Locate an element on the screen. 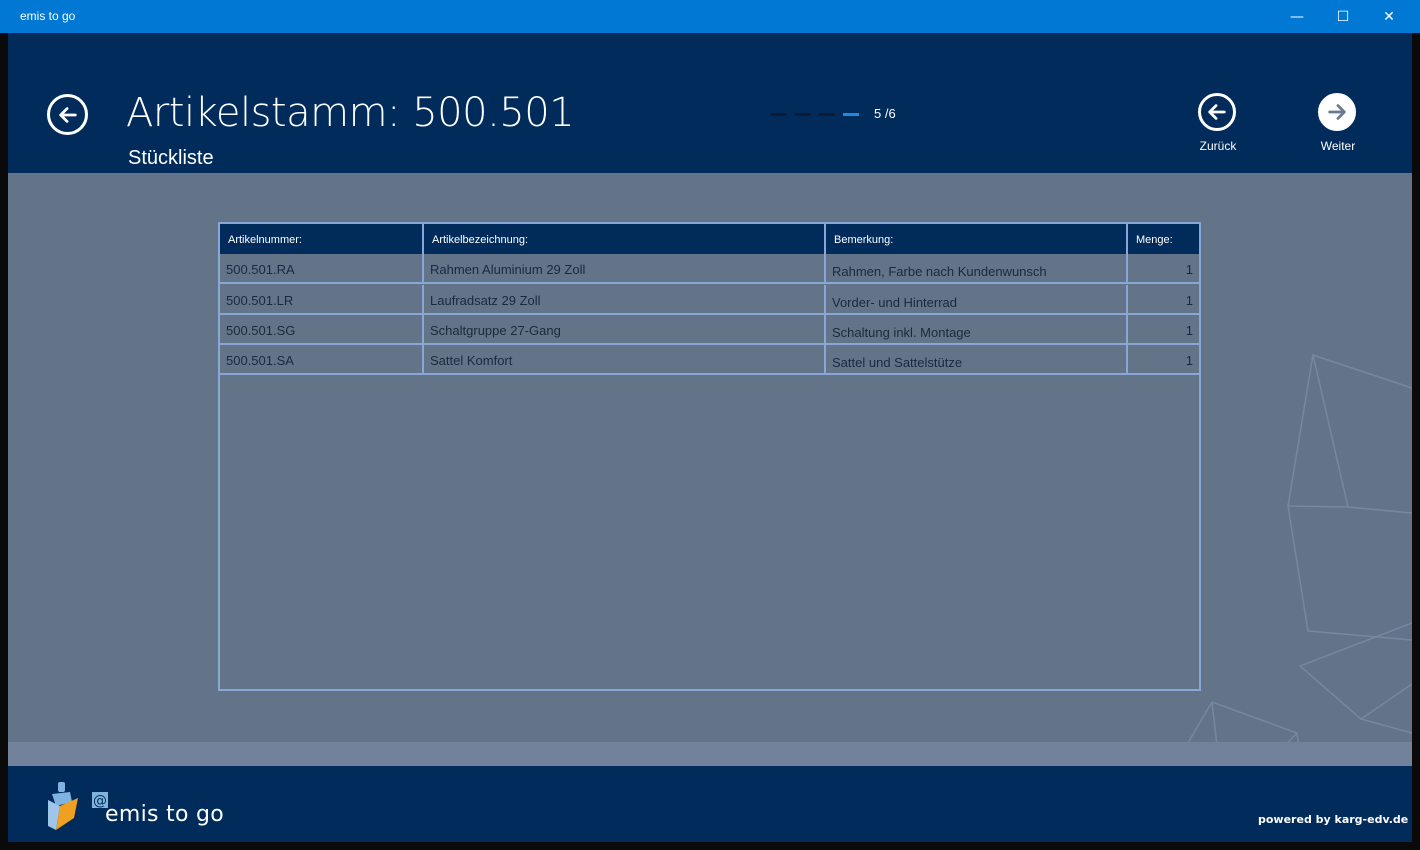  logo-text: emis to go is located at coordinates (165, 814).